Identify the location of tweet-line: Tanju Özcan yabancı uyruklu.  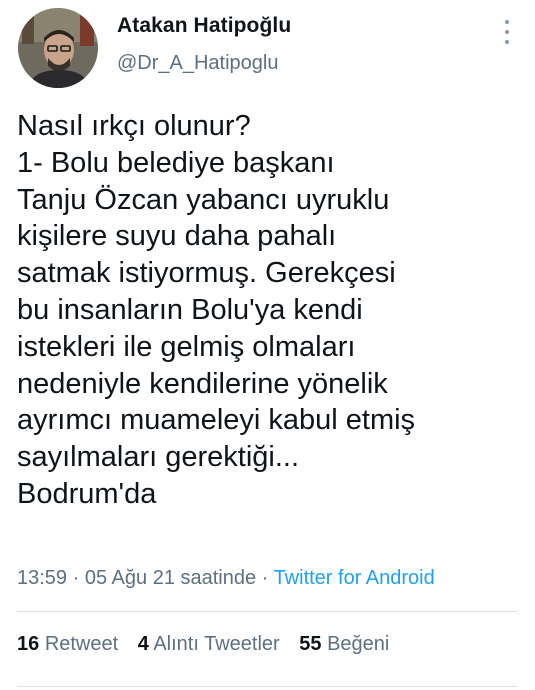
(203, 199).